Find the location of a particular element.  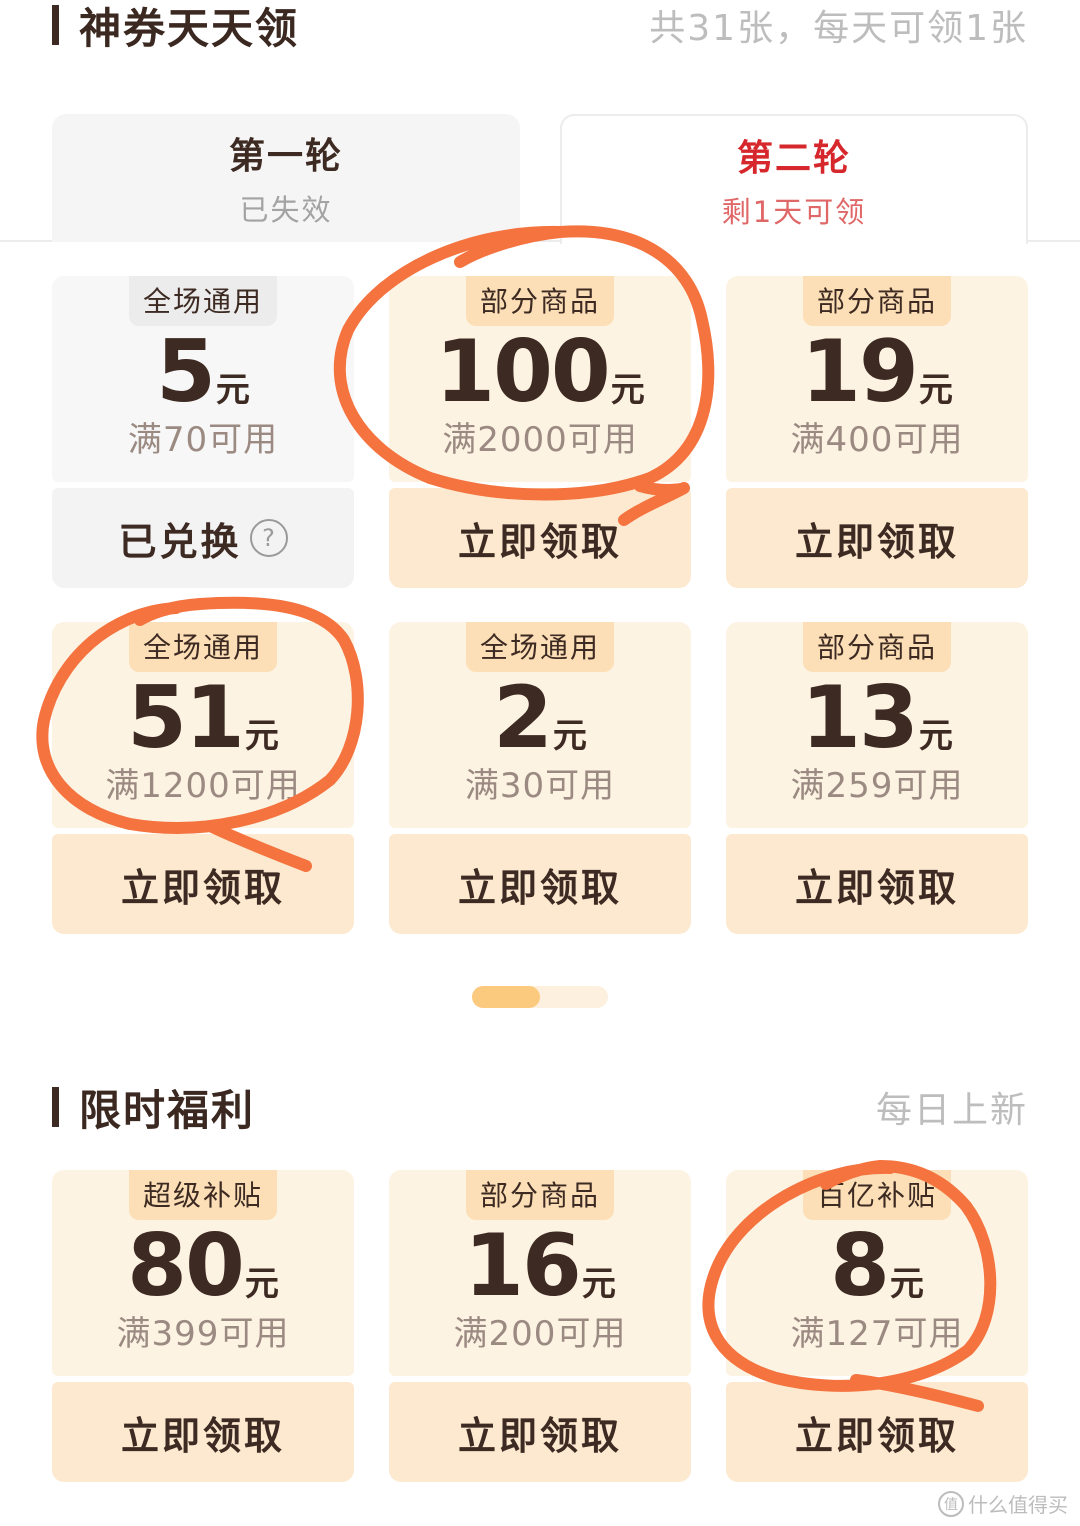

coupon-condition: 满399可用 is located at coordinates (203, 1334).